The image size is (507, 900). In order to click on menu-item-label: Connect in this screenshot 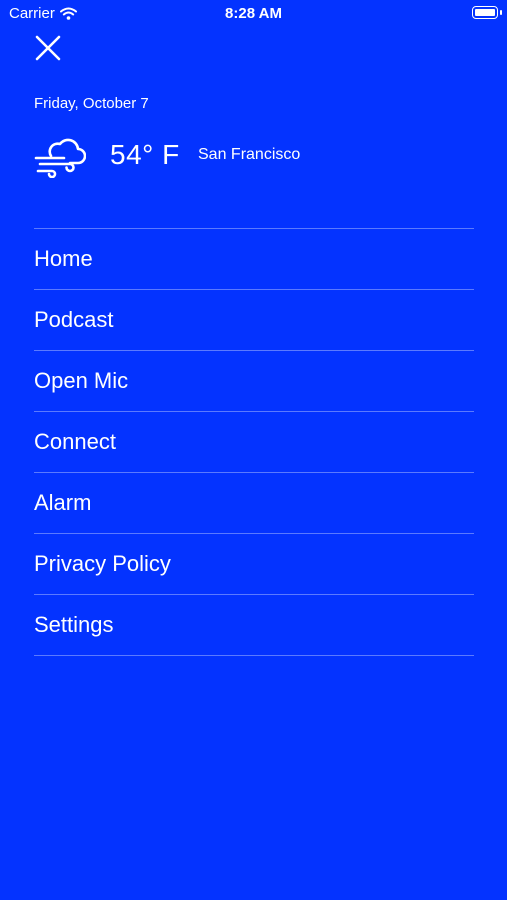, I will do `click(75, 441)`.